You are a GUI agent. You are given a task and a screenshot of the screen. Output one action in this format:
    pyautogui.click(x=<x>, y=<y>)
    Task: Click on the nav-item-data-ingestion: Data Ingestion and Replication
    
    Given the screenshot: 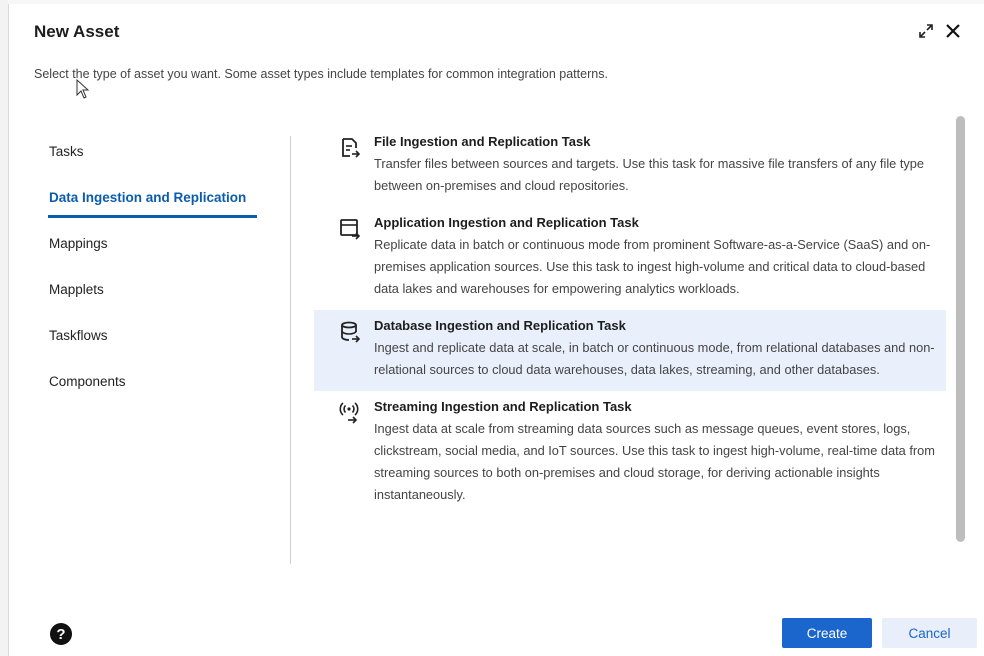 What is the action you would take?
    pyautogui.click(x=163, y=203)
    